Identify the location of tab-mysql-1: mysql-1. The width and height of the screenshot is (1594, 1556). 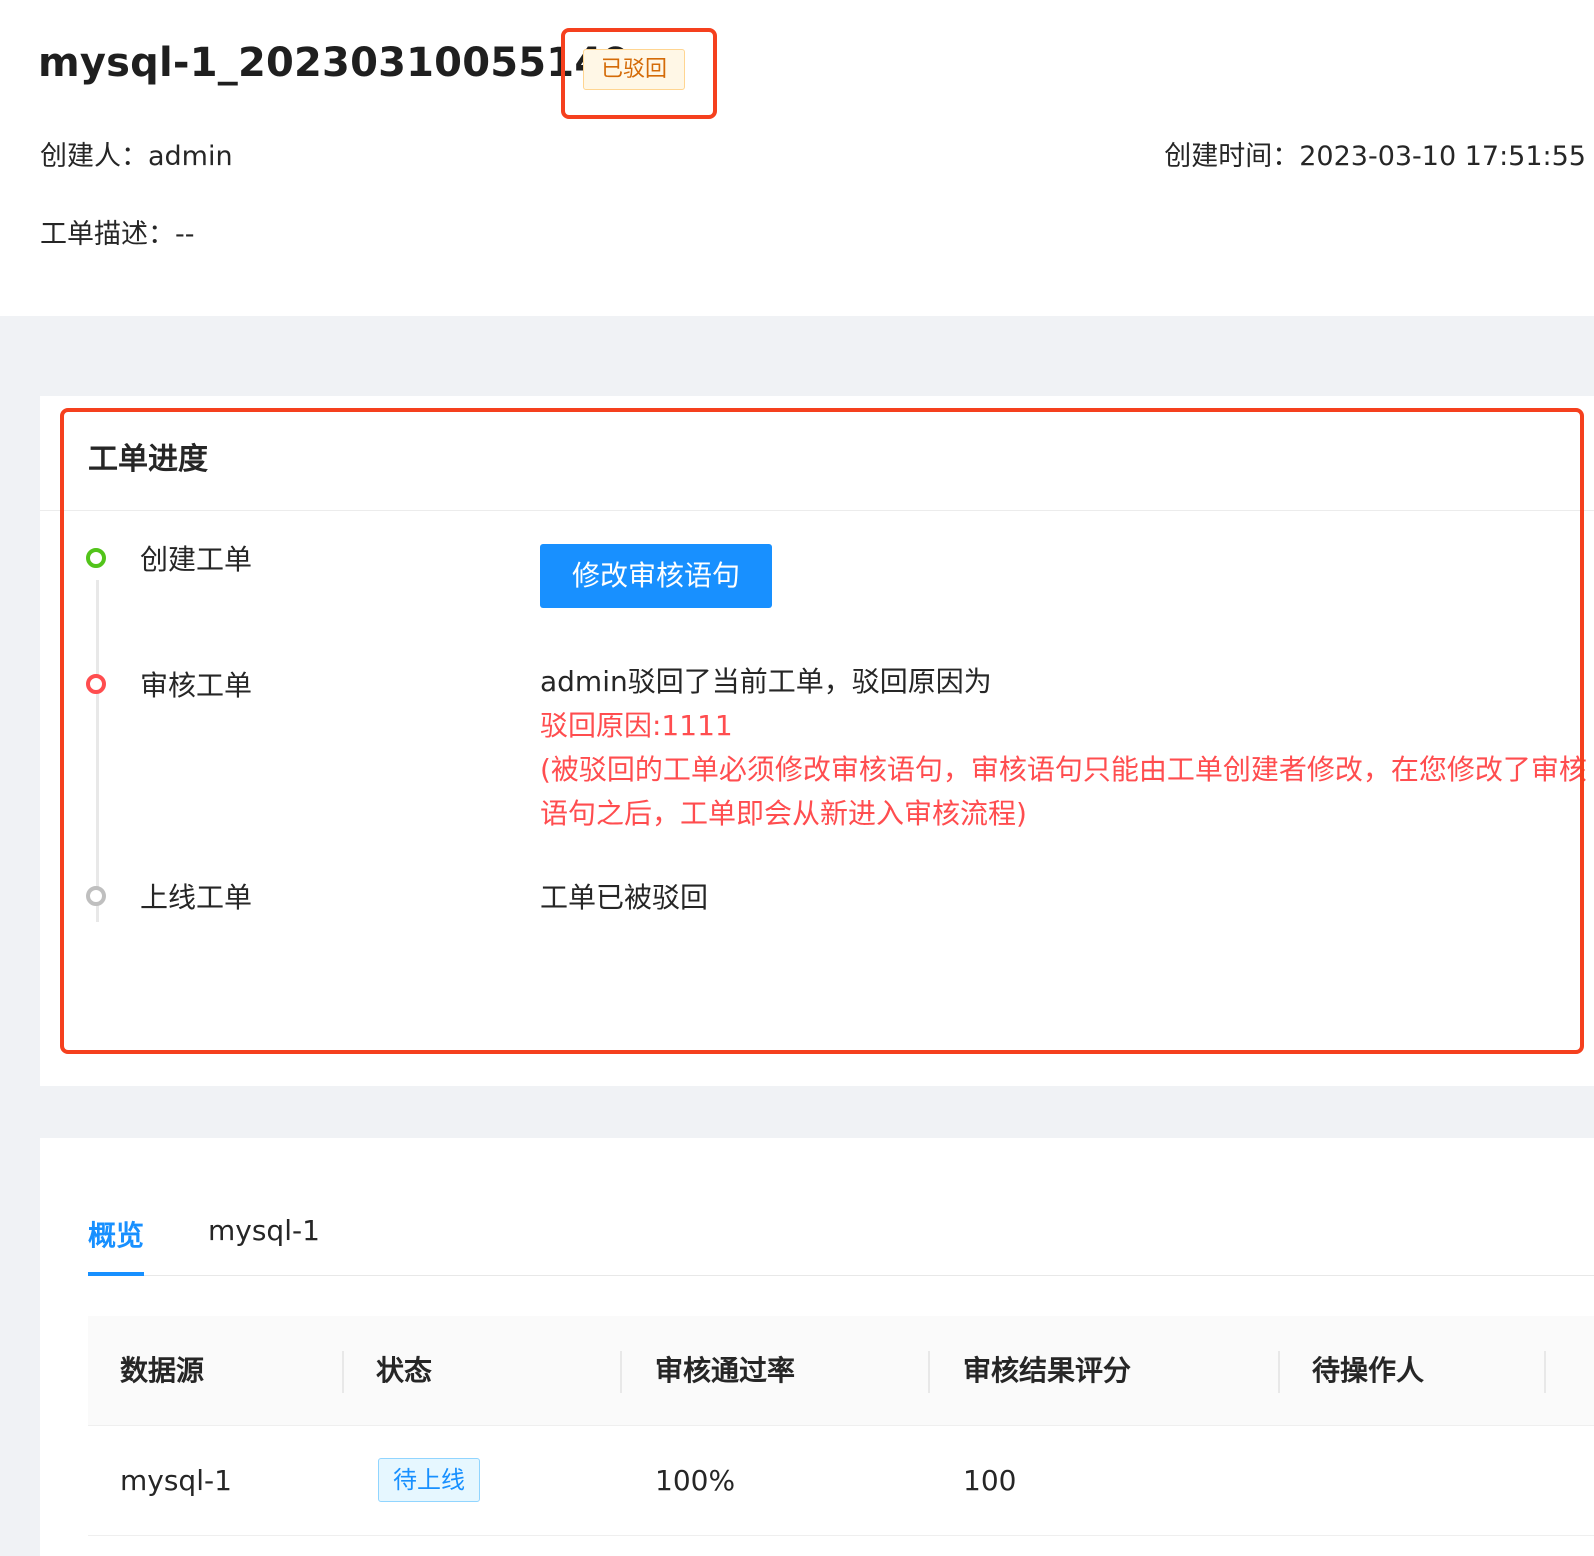
(264, 1230).